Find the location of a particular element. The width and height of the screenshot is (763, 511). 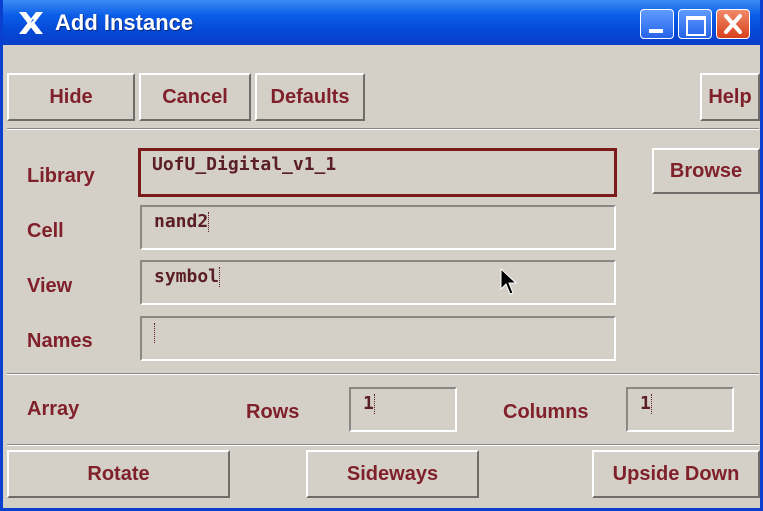

names-field is located at coordinates (378, 338).